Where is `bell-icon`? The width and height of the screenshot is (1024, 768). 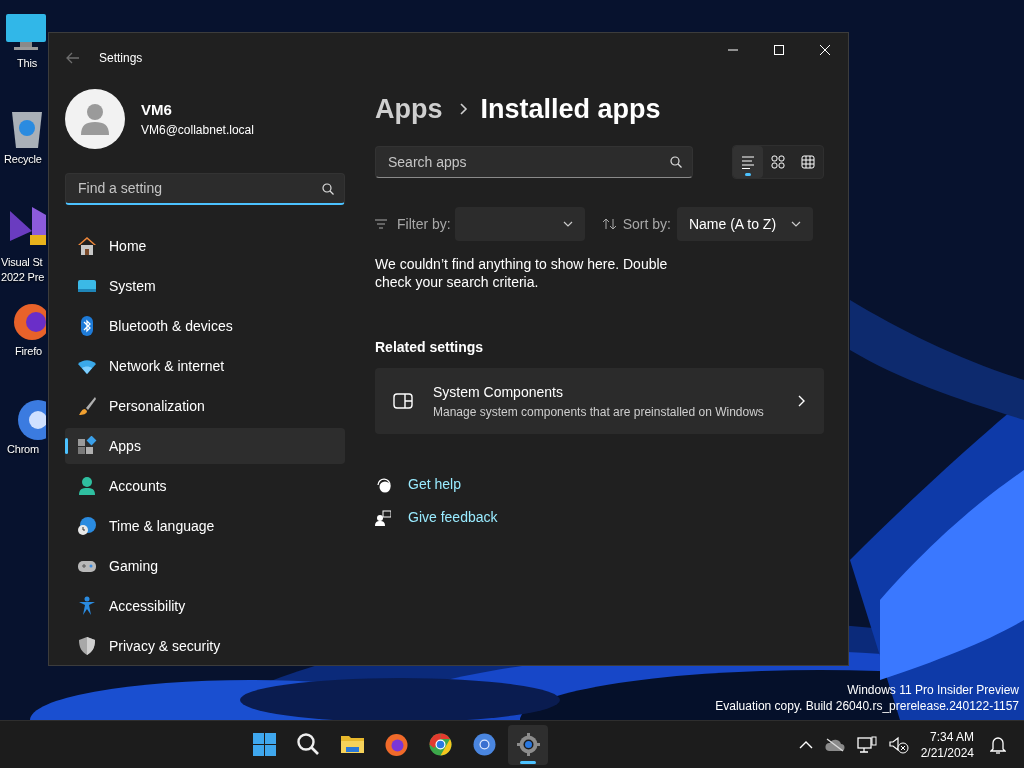 bell-icon is located at coordinates (998, 744).